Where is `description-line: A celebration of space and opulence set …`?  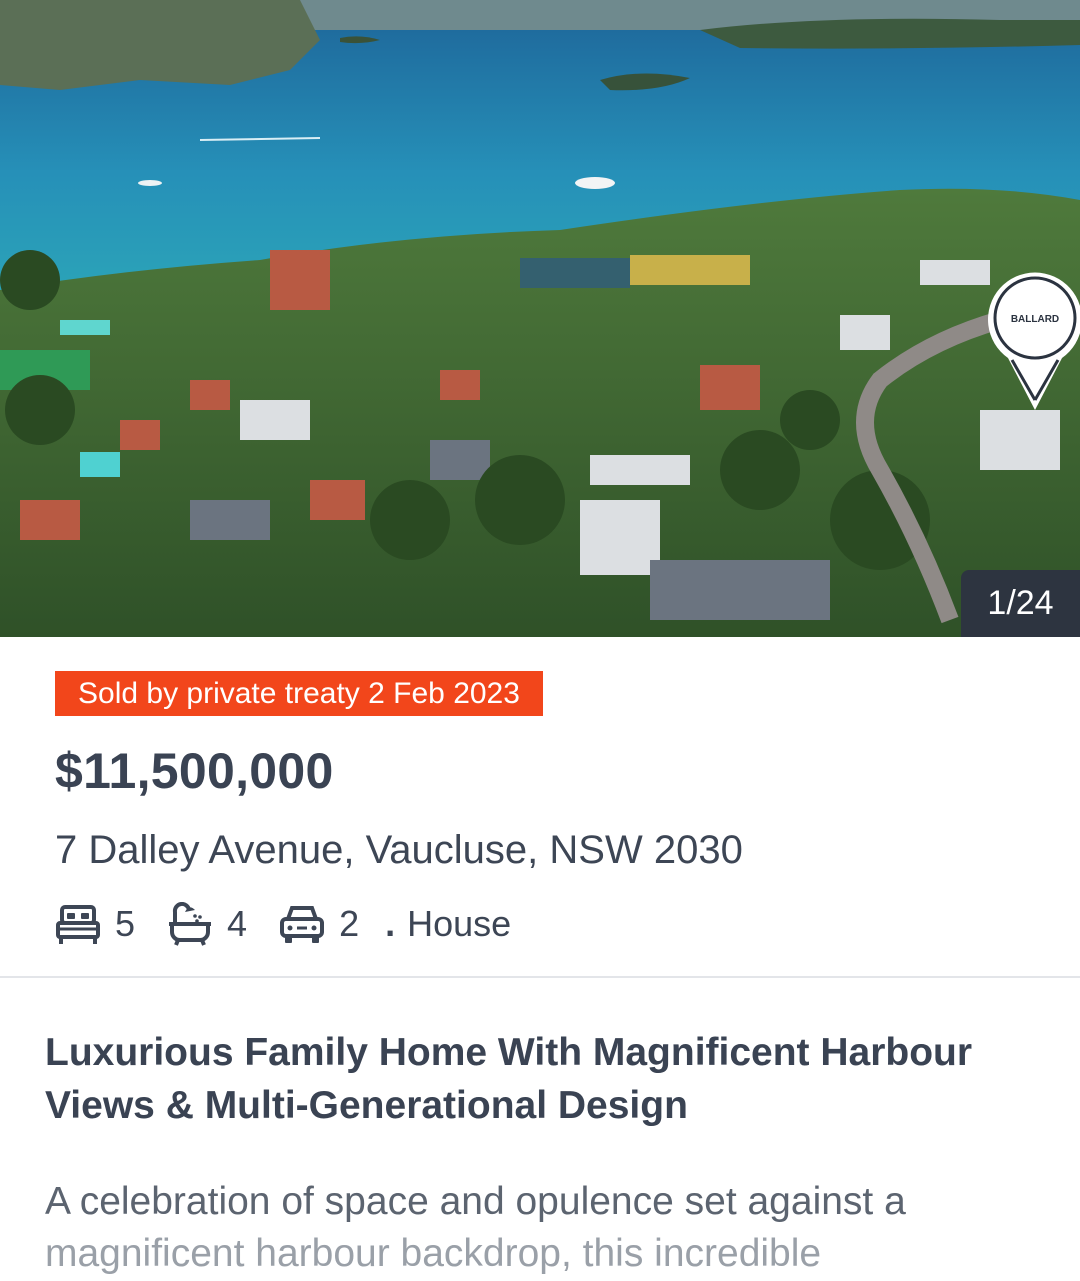
description-line: A celebration of space and opulence set … is located at coordinates (475, 1201).